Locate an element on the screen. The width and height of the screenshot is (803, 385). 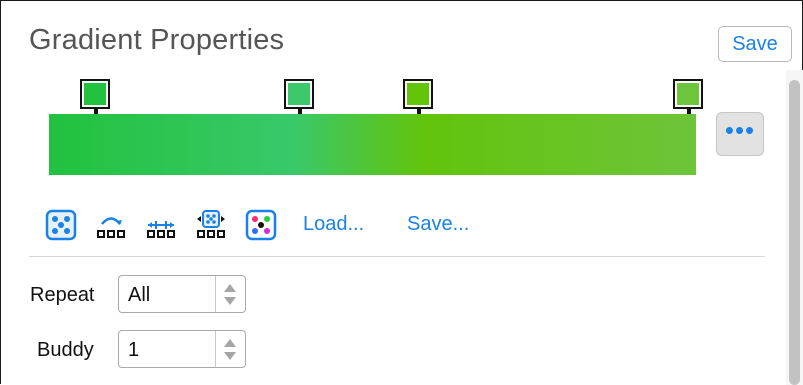
scrollbar-thumb is located at coordinates (794, 232).